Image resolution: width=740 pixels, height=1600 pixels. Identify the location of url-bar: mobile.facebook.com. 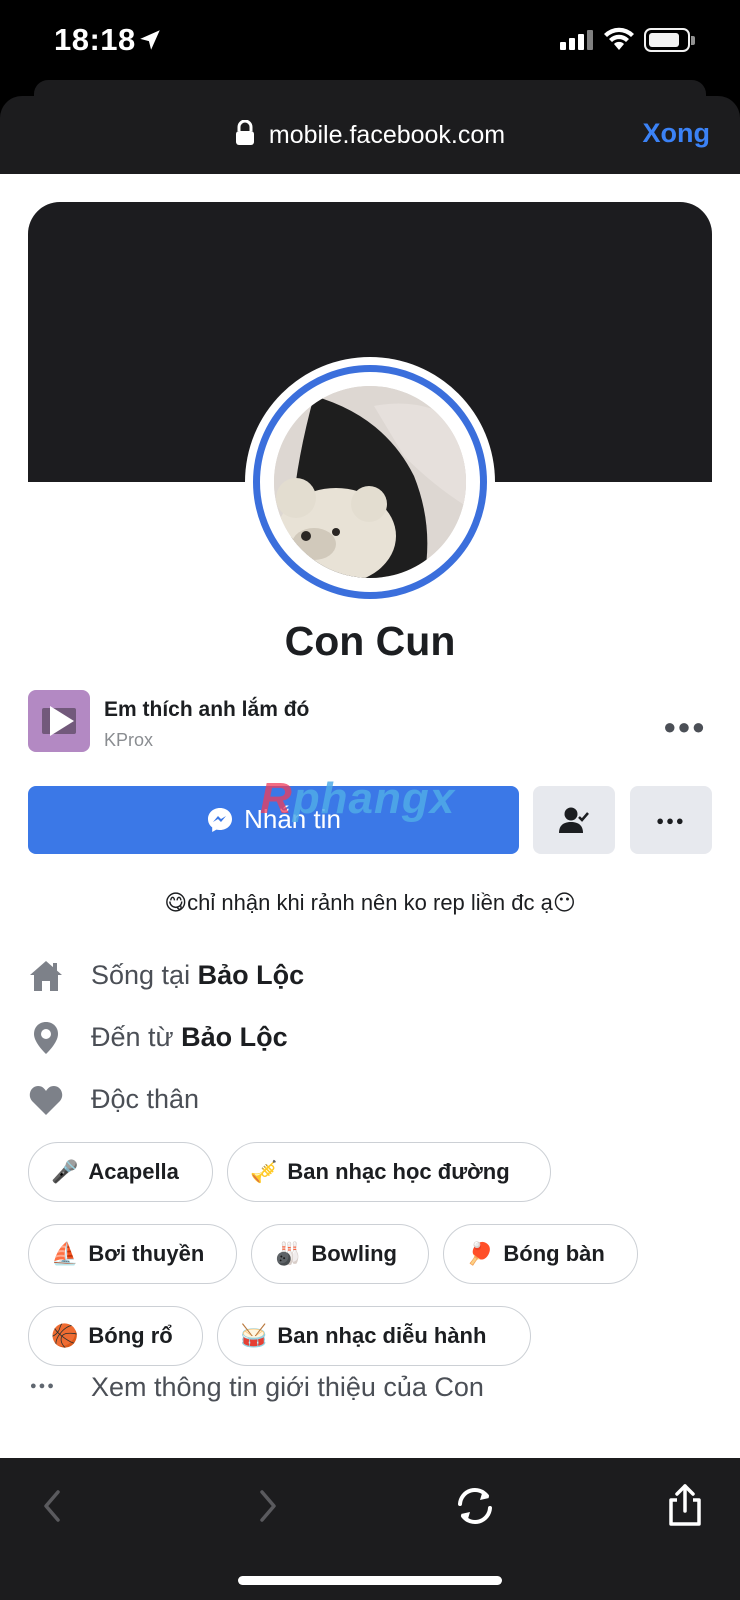
(370, 135).